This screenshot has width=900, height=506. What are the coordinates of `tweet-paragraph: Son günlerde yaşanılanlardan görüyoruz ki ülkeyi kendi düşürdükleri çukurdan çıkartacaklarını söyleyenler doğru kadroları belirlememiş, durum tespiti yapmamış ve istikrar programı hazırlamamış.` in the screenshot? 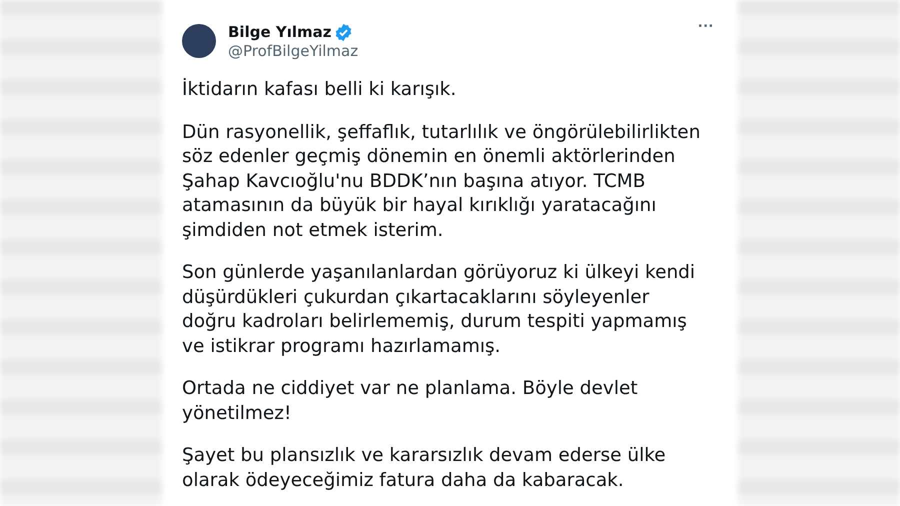 It's located at (439, 309).